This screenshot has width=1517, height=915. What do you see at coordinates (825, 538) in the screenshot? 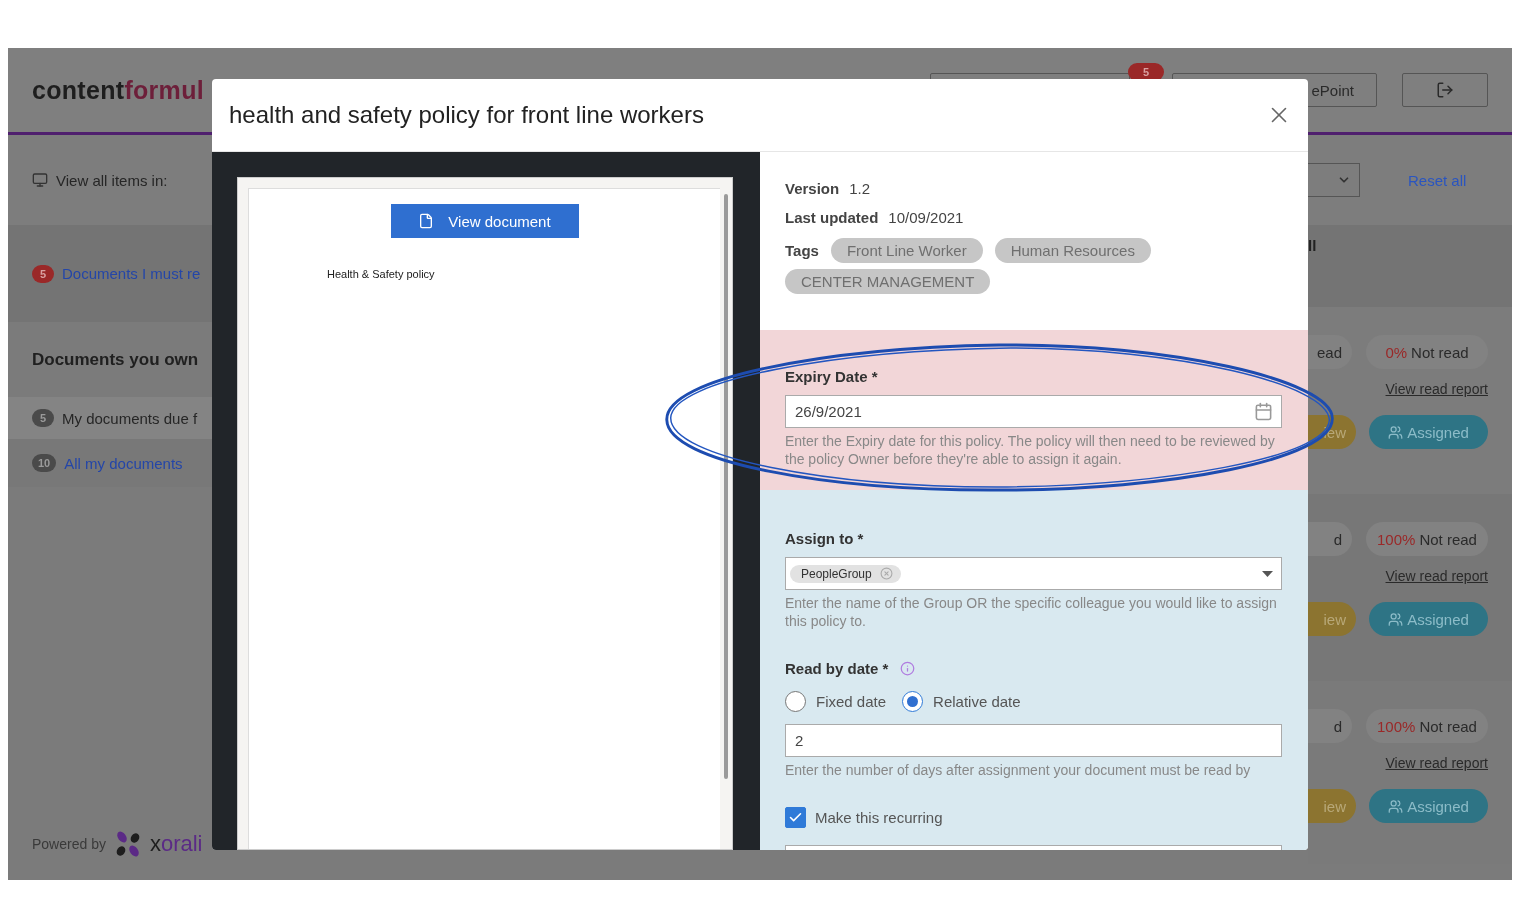
I see `field-label: Assign to *` at bounding box center [825, 538].